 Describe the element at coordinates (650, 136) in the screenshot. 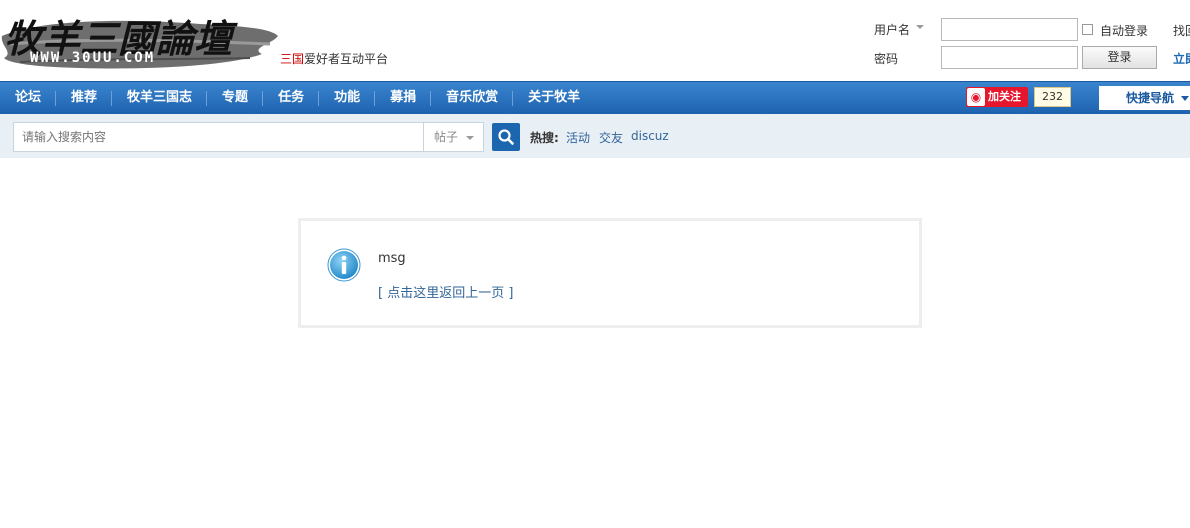

I see `hot-search-link: discuz` at that location.